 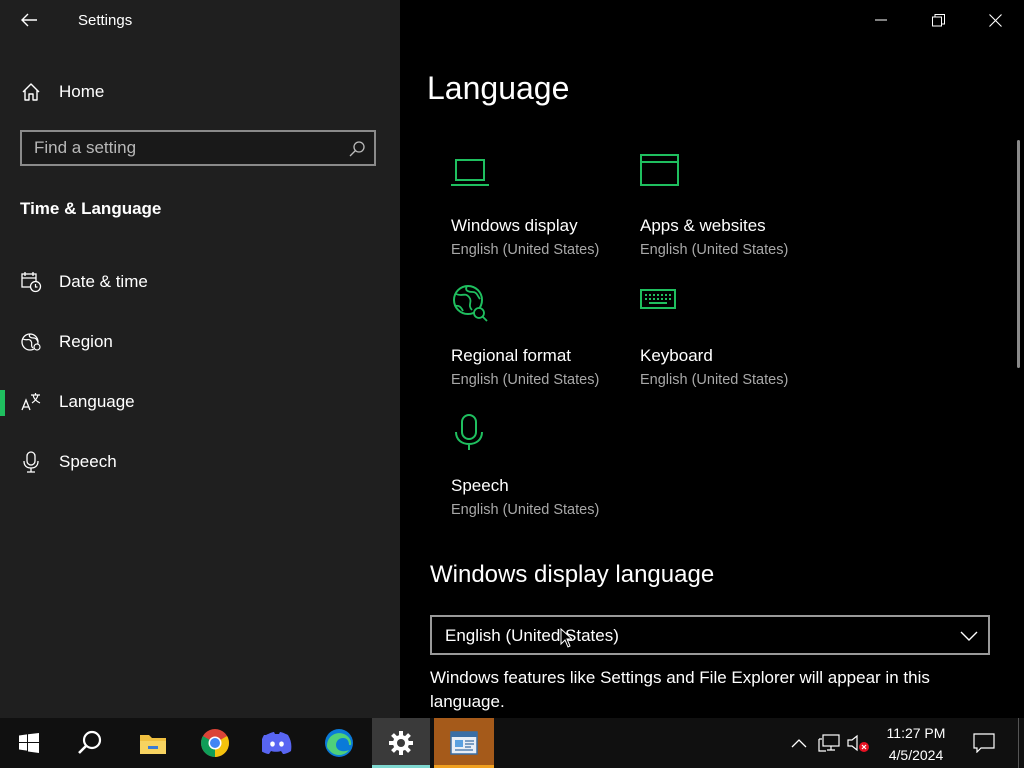 I want to click on speaker-muted-icon, so click(x=858, y=743).